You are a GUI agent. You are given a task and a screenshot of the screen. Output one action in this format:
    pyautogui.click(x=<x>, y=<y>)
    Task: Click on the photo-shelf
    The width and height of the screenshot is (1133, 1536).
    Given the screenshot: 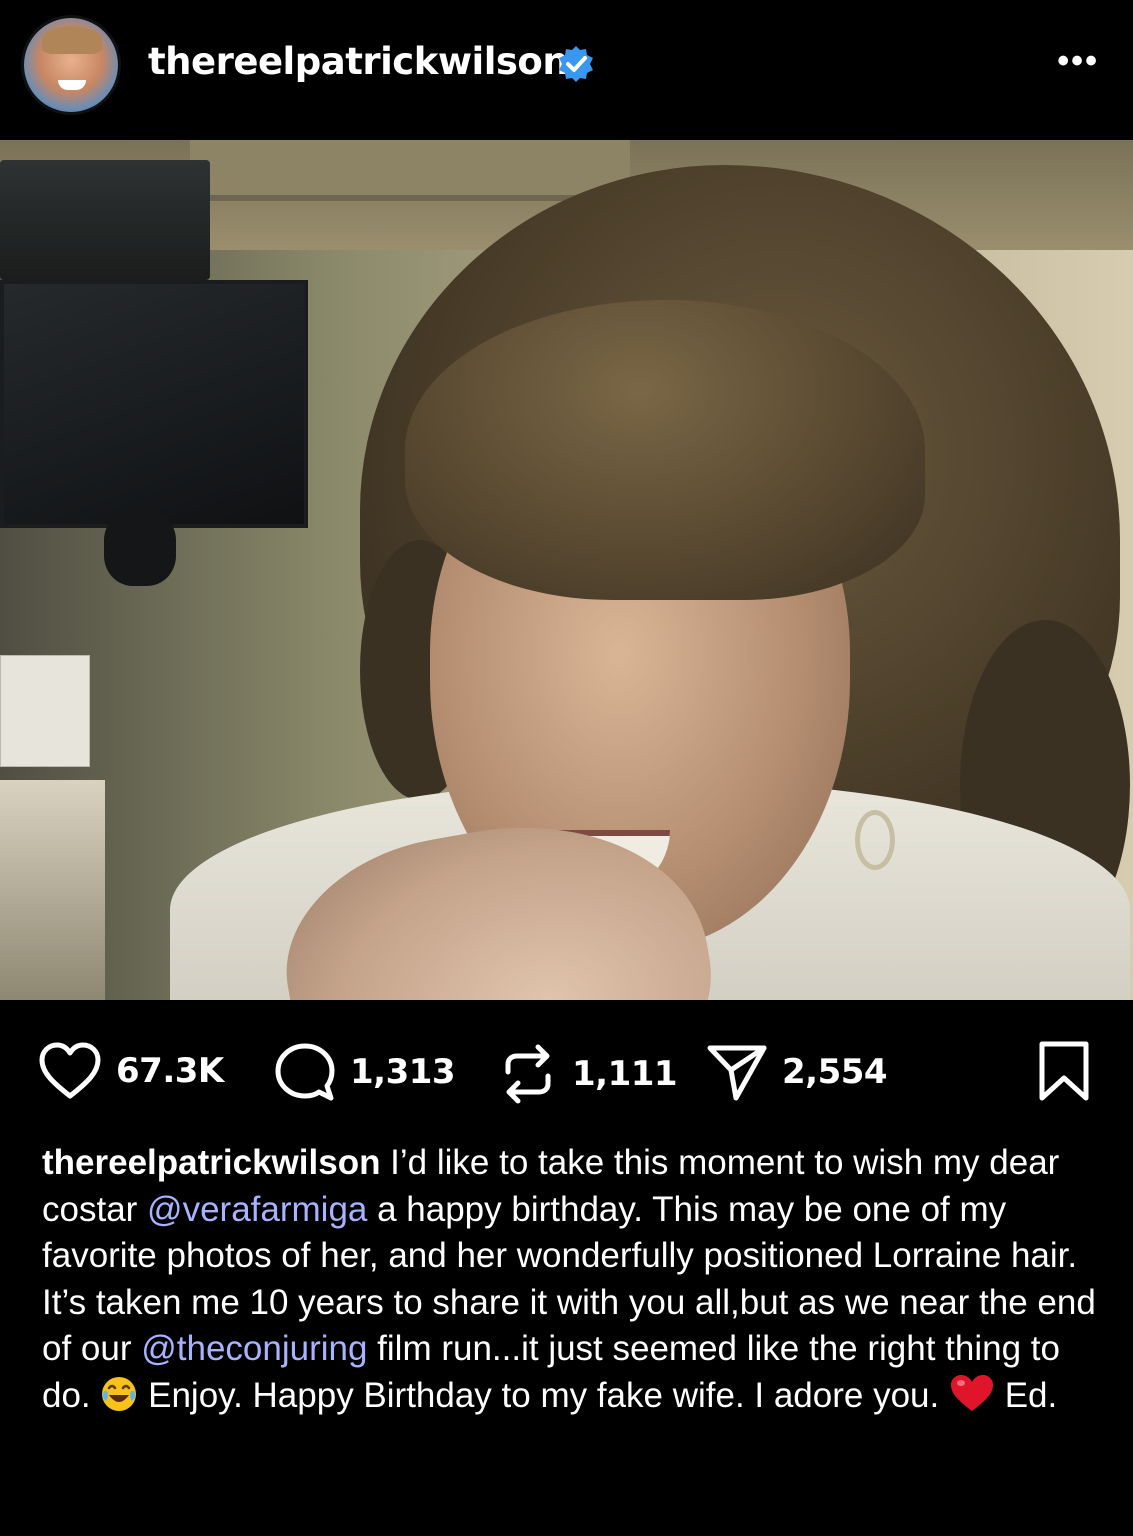 What is the action you would take?
    pyautogui.click(x=52, y=890)
    